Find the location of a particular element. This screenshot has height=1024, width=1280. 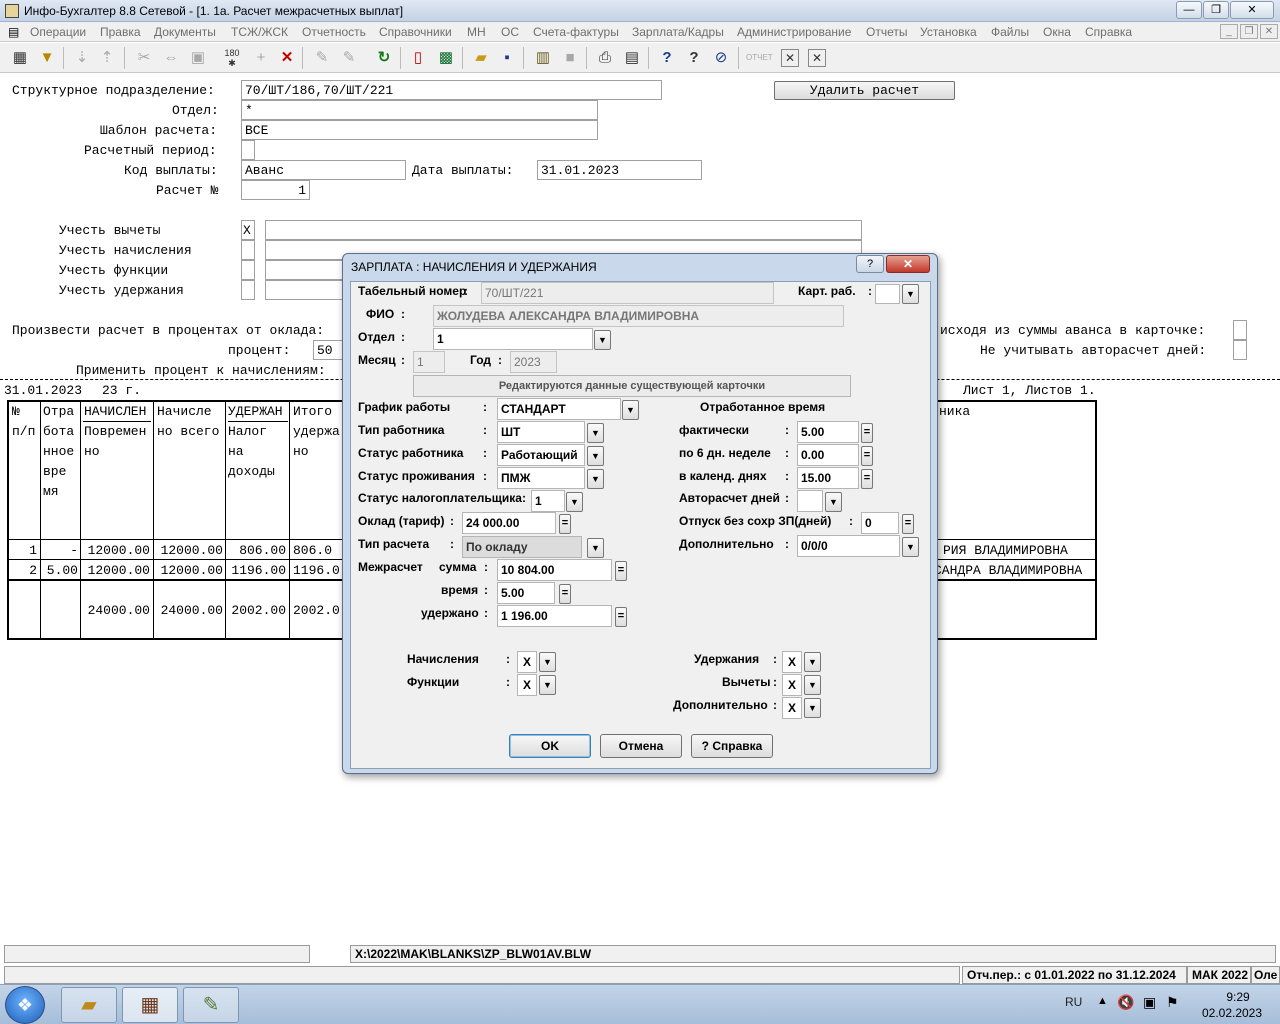

dialog-help-button: ? is located at coordinates (870, 264).